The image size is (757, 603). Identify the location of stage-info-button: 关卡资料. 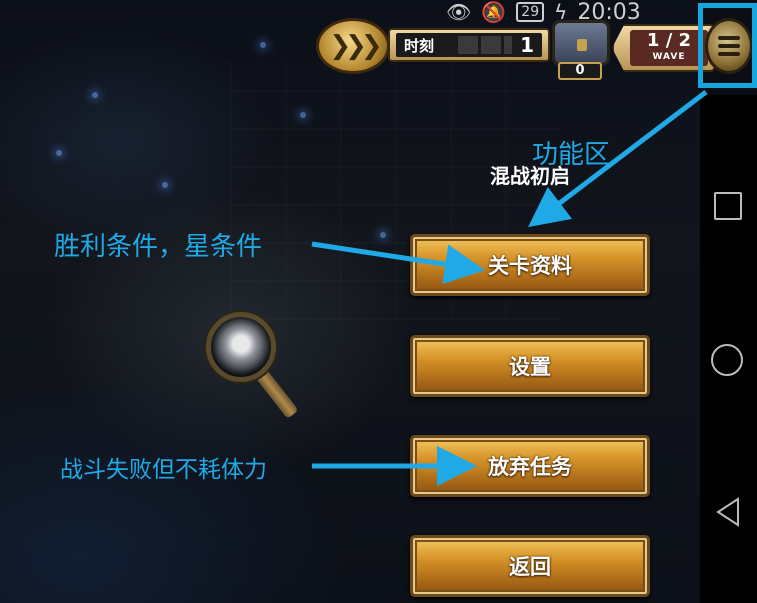
(530, 265).